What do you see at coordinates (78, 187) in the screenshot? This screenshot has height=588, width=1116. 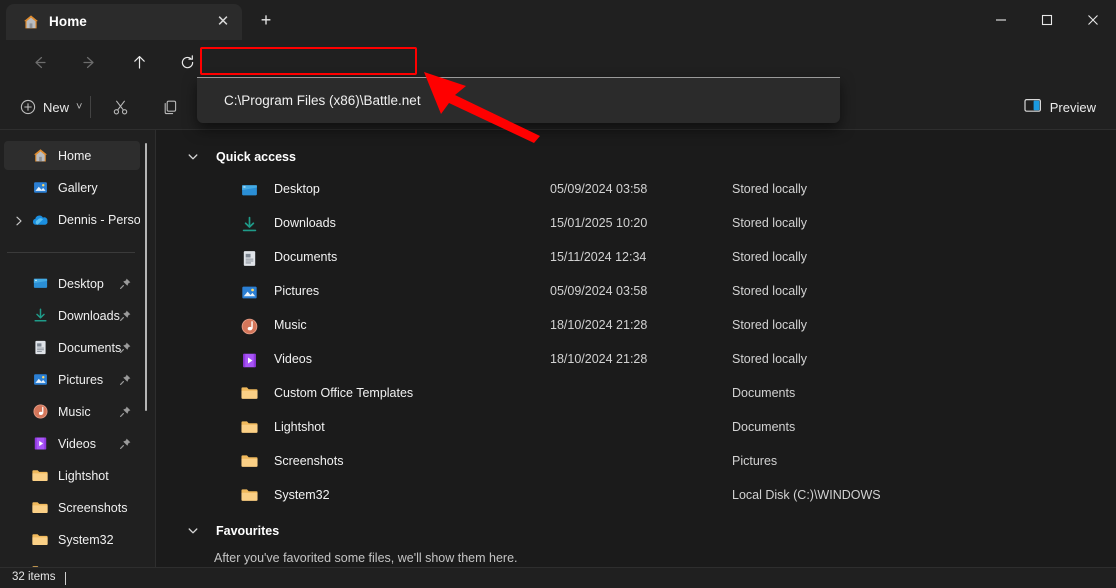 I see `sidebar-item-label: Gallery` at bounding box center [78, 187].